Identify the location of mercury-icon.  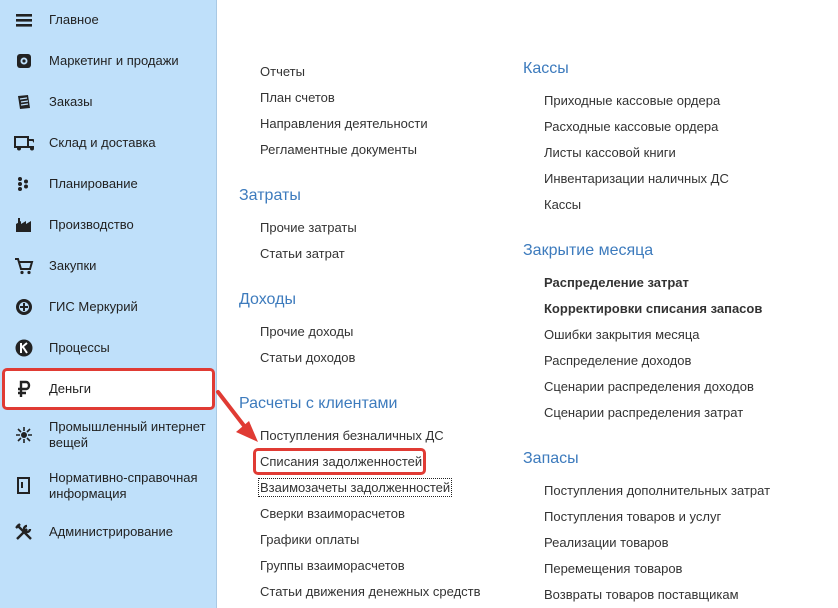
(24, 307).